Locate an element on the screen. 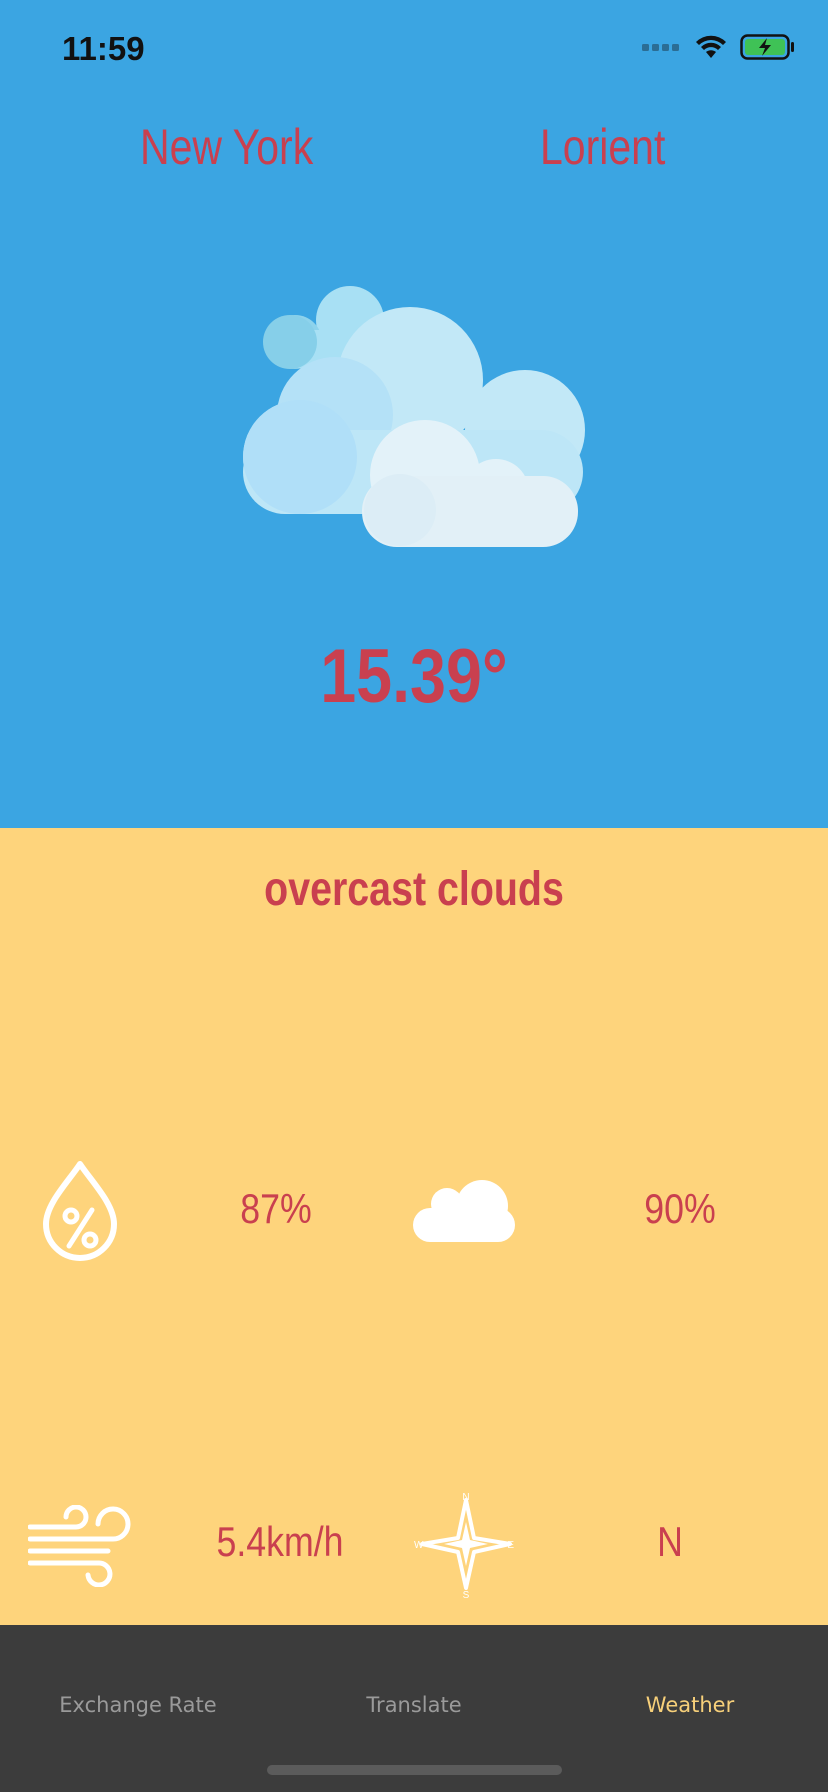  status-icons is located at coordinates (719, 47).